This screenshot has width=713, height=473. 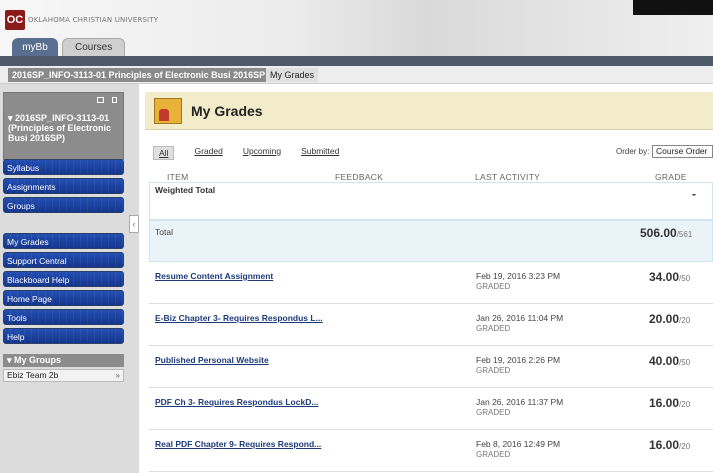 I want to click on pin-icon, so click(x=114, y=100).